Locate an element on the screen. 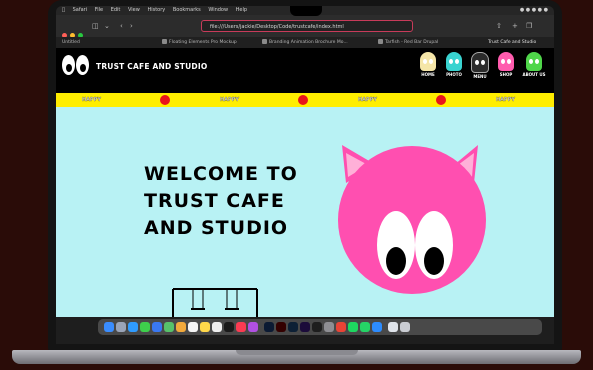 This screenshot has width=593, height=370. menu-bookmarks: Bookmarks is located at coordinates (187, 10).